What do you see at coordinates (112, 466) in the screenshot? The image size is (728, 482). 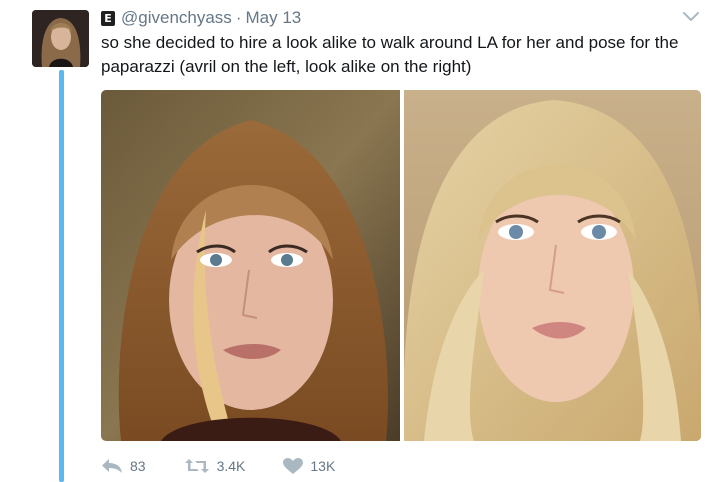 I see `reply-icon` at bounding box center [112, 466].